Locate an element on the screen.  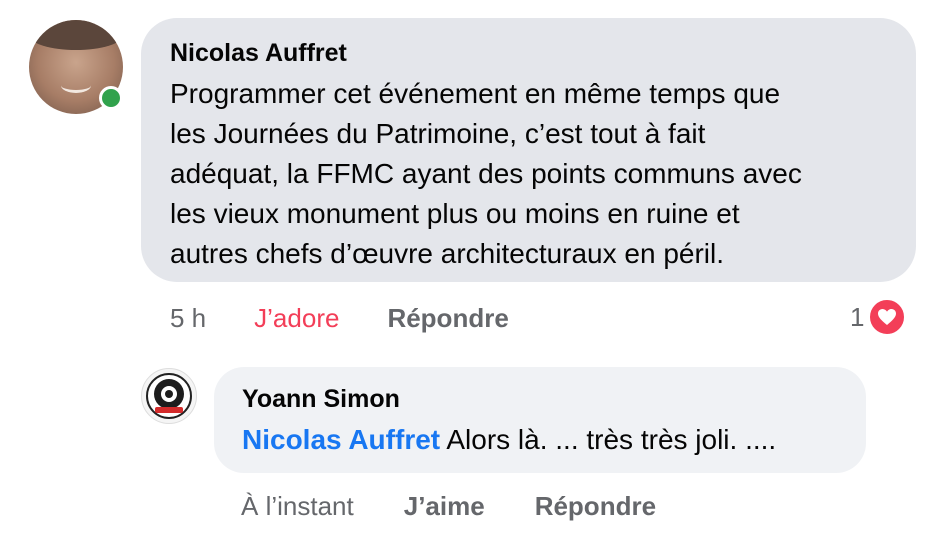
reply-timestamp: À l’instant is located at coordinates (297, 506).